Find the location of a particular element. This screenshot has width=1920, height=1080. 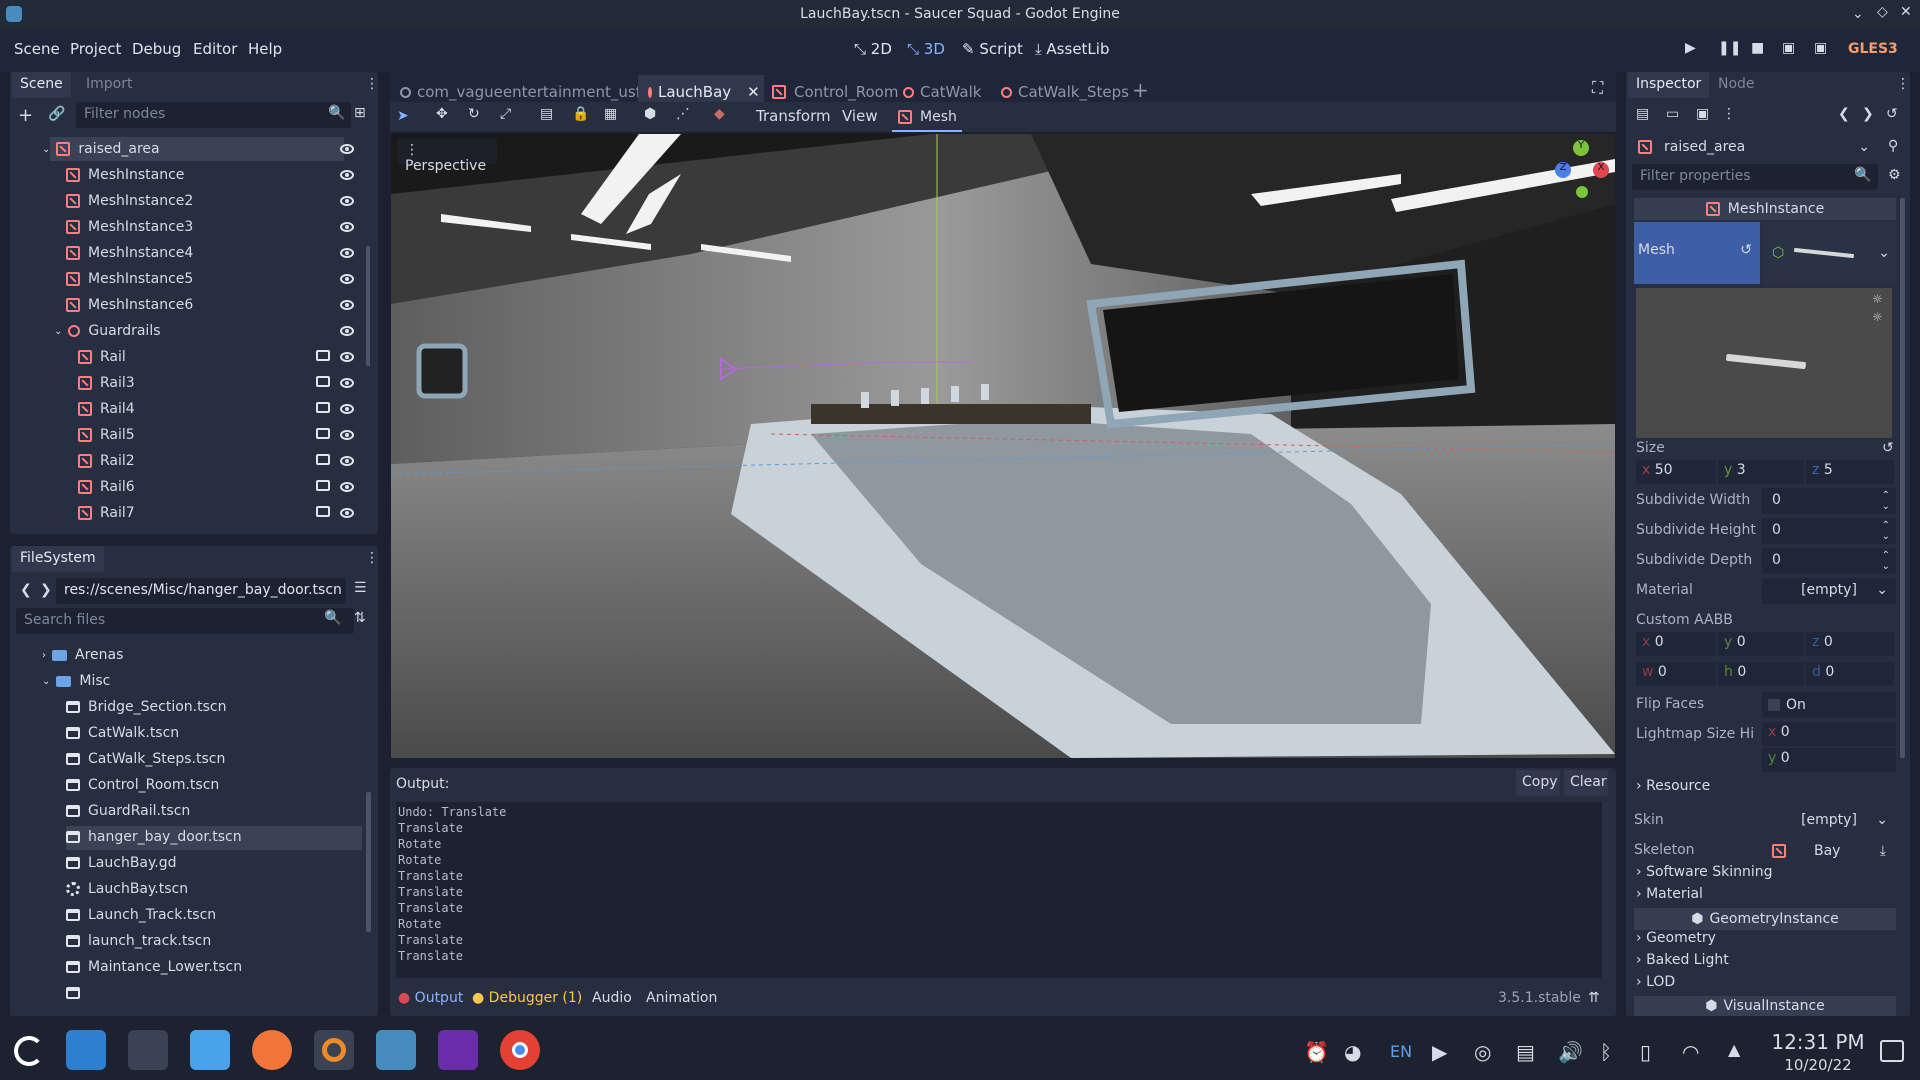

gizmo-y-axis: Y is located at coordinates (1581, 148).